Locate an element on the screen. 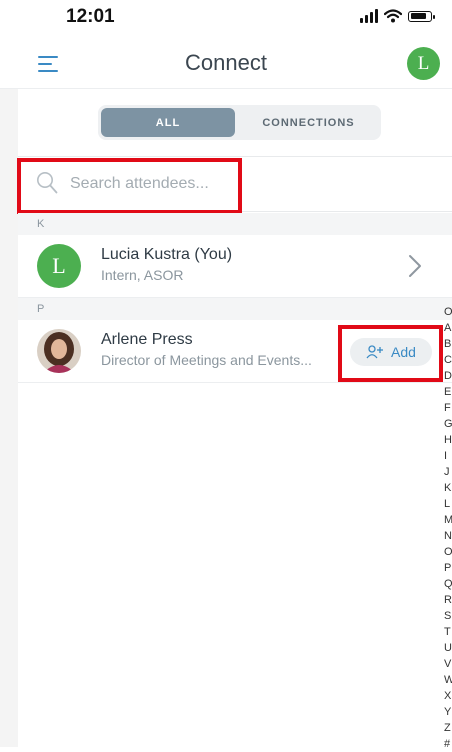 The width and height of the screenshot is (452, 752). index-letter: V is located at coordinates (448, 664).